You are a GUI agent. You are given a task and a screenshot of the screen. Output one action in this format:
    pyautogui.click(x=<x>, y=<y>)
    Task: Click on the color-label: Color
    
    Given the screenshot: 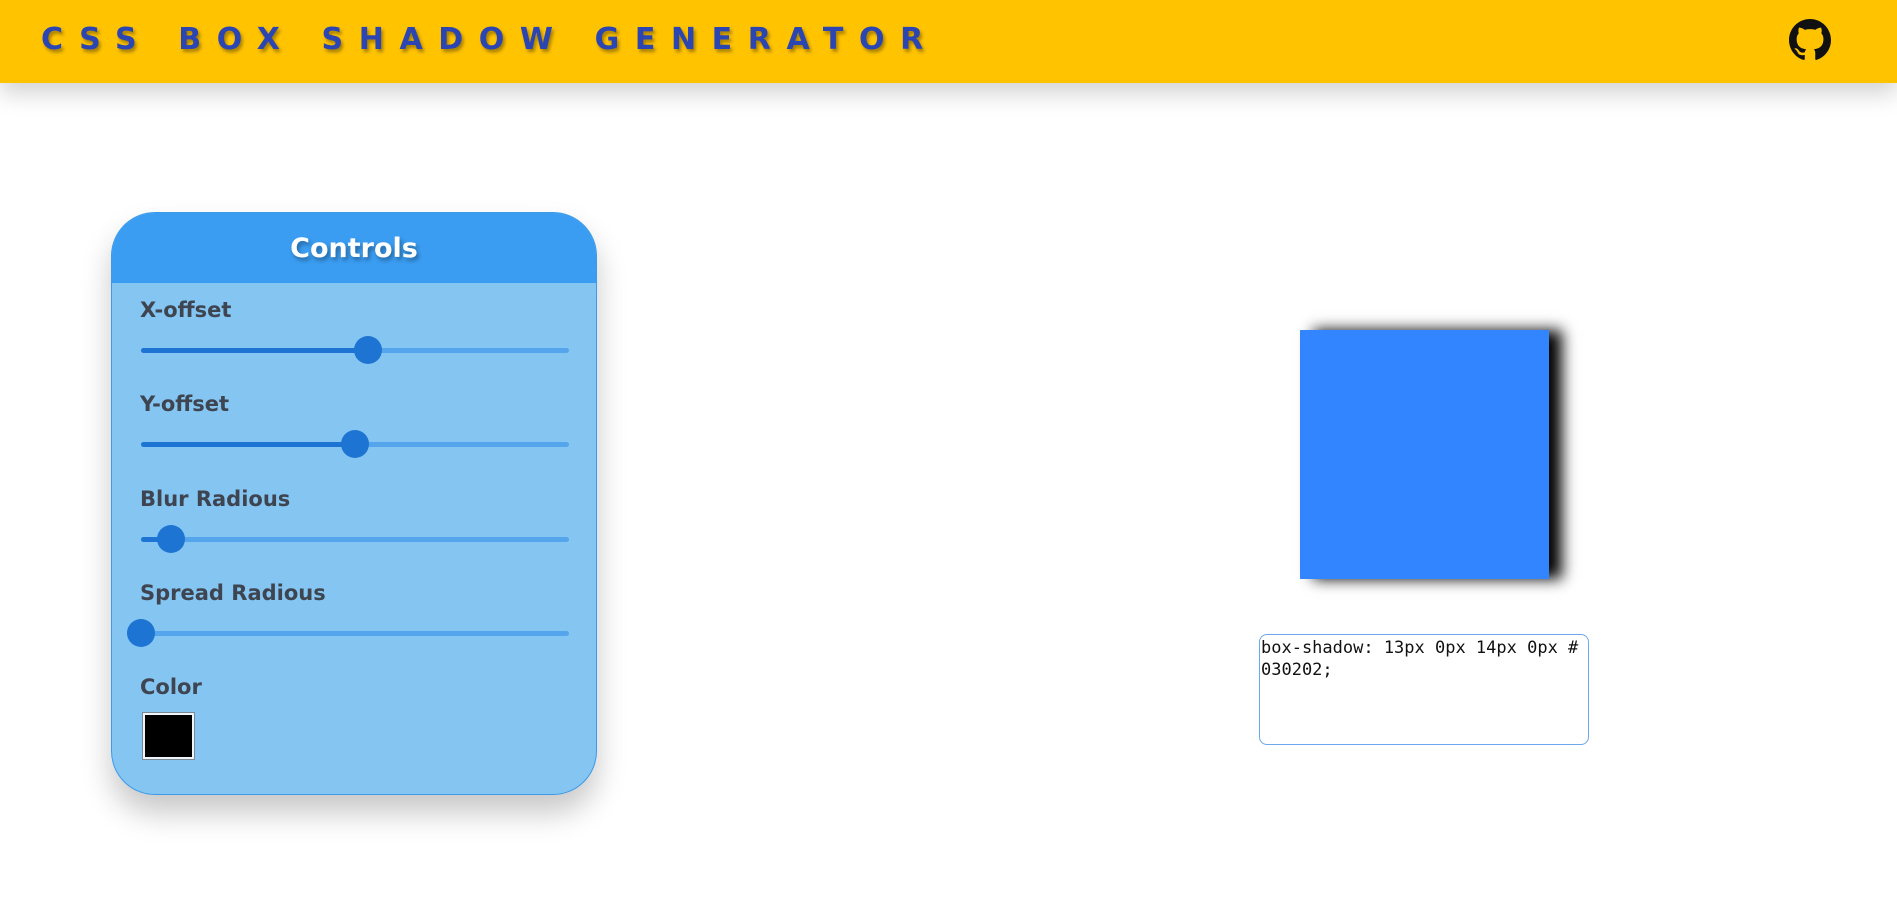 What is the action you would take?
    pyautogui.click(x=171, y=687)
    